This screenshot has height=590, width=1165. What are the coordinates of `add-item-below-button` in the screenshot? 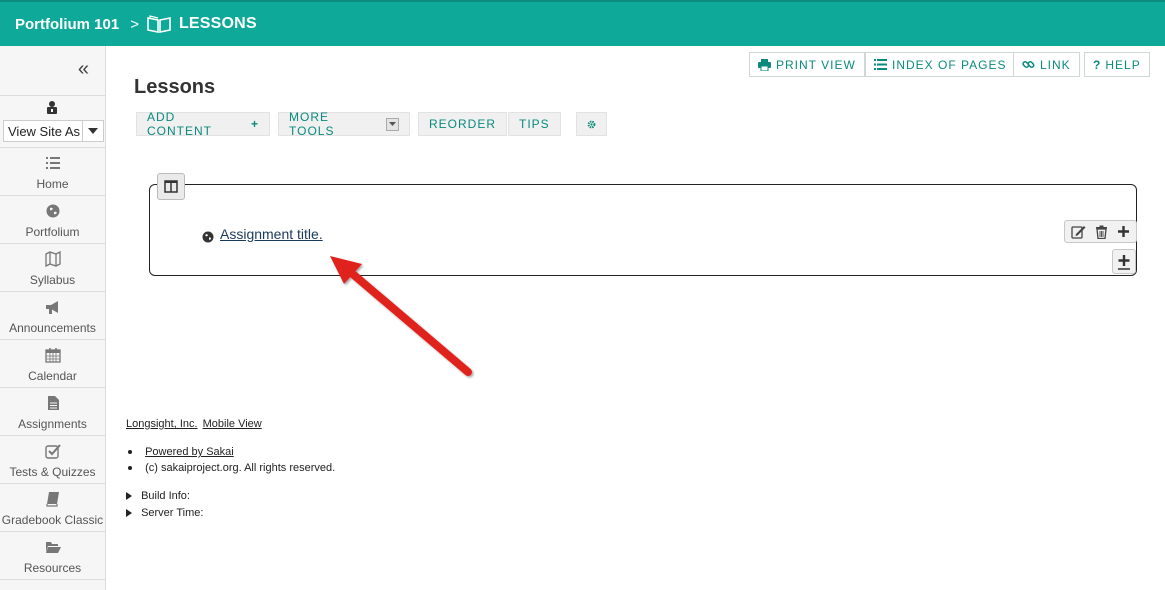 It's located at (1124, 261).